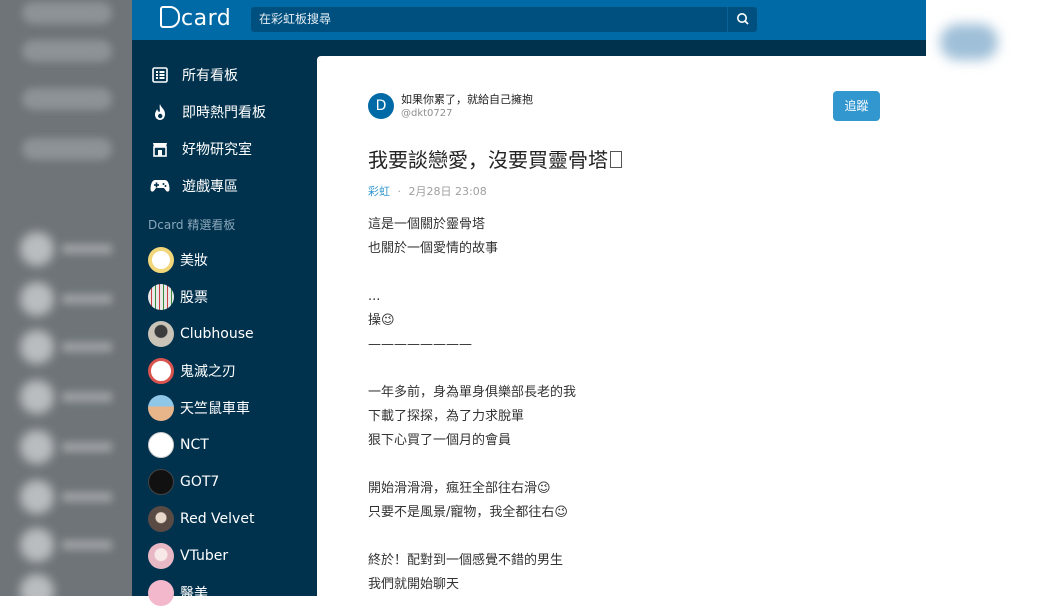  What do you see at coordinates (427, 224) in the screenshot?
I see `post-body-line: 這是一個關於靈骨塔` at bounding box center [427, 224].